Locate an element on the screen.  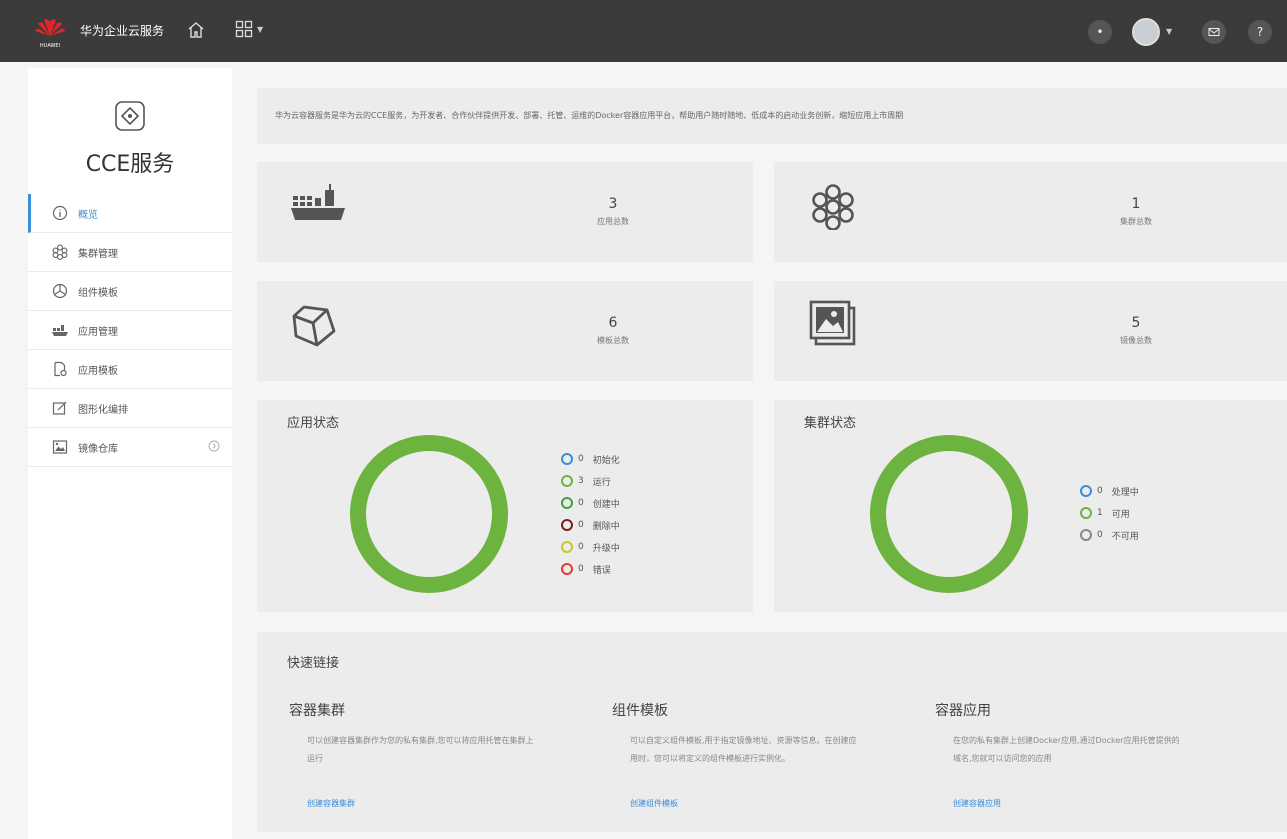
chevron-right-circle-icon is located at coordinates (214, 447).